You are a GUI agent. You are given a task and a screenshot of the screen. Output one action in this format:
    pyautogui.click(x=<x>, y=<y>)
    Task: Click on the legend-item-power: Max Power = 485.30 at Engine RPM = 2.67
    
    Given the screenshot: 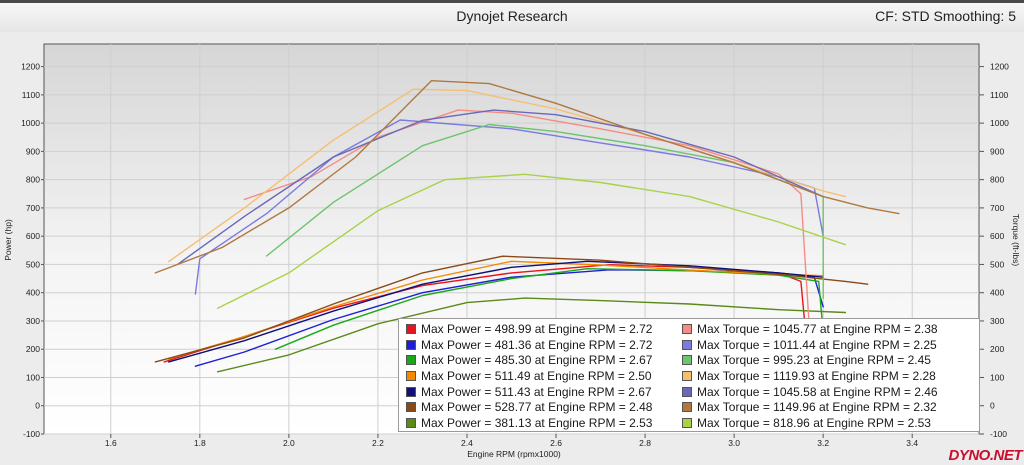 What is the action you would take?
    pyautogui.click(x=540, y=360)
    